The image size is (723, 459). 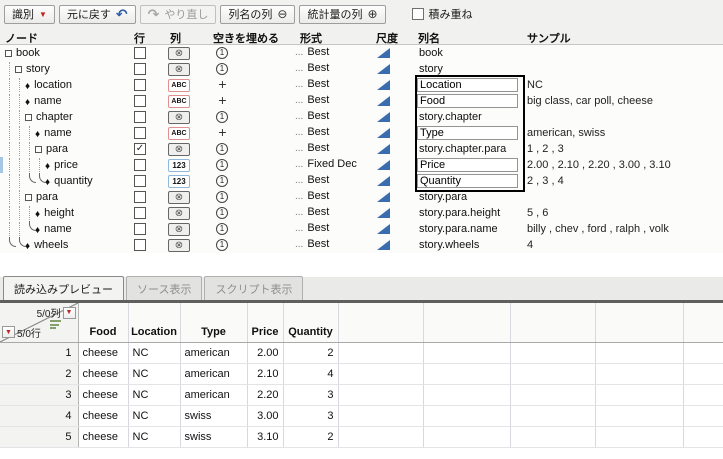 I want to click on col-header-type: Type, so click(x=214, y=323).